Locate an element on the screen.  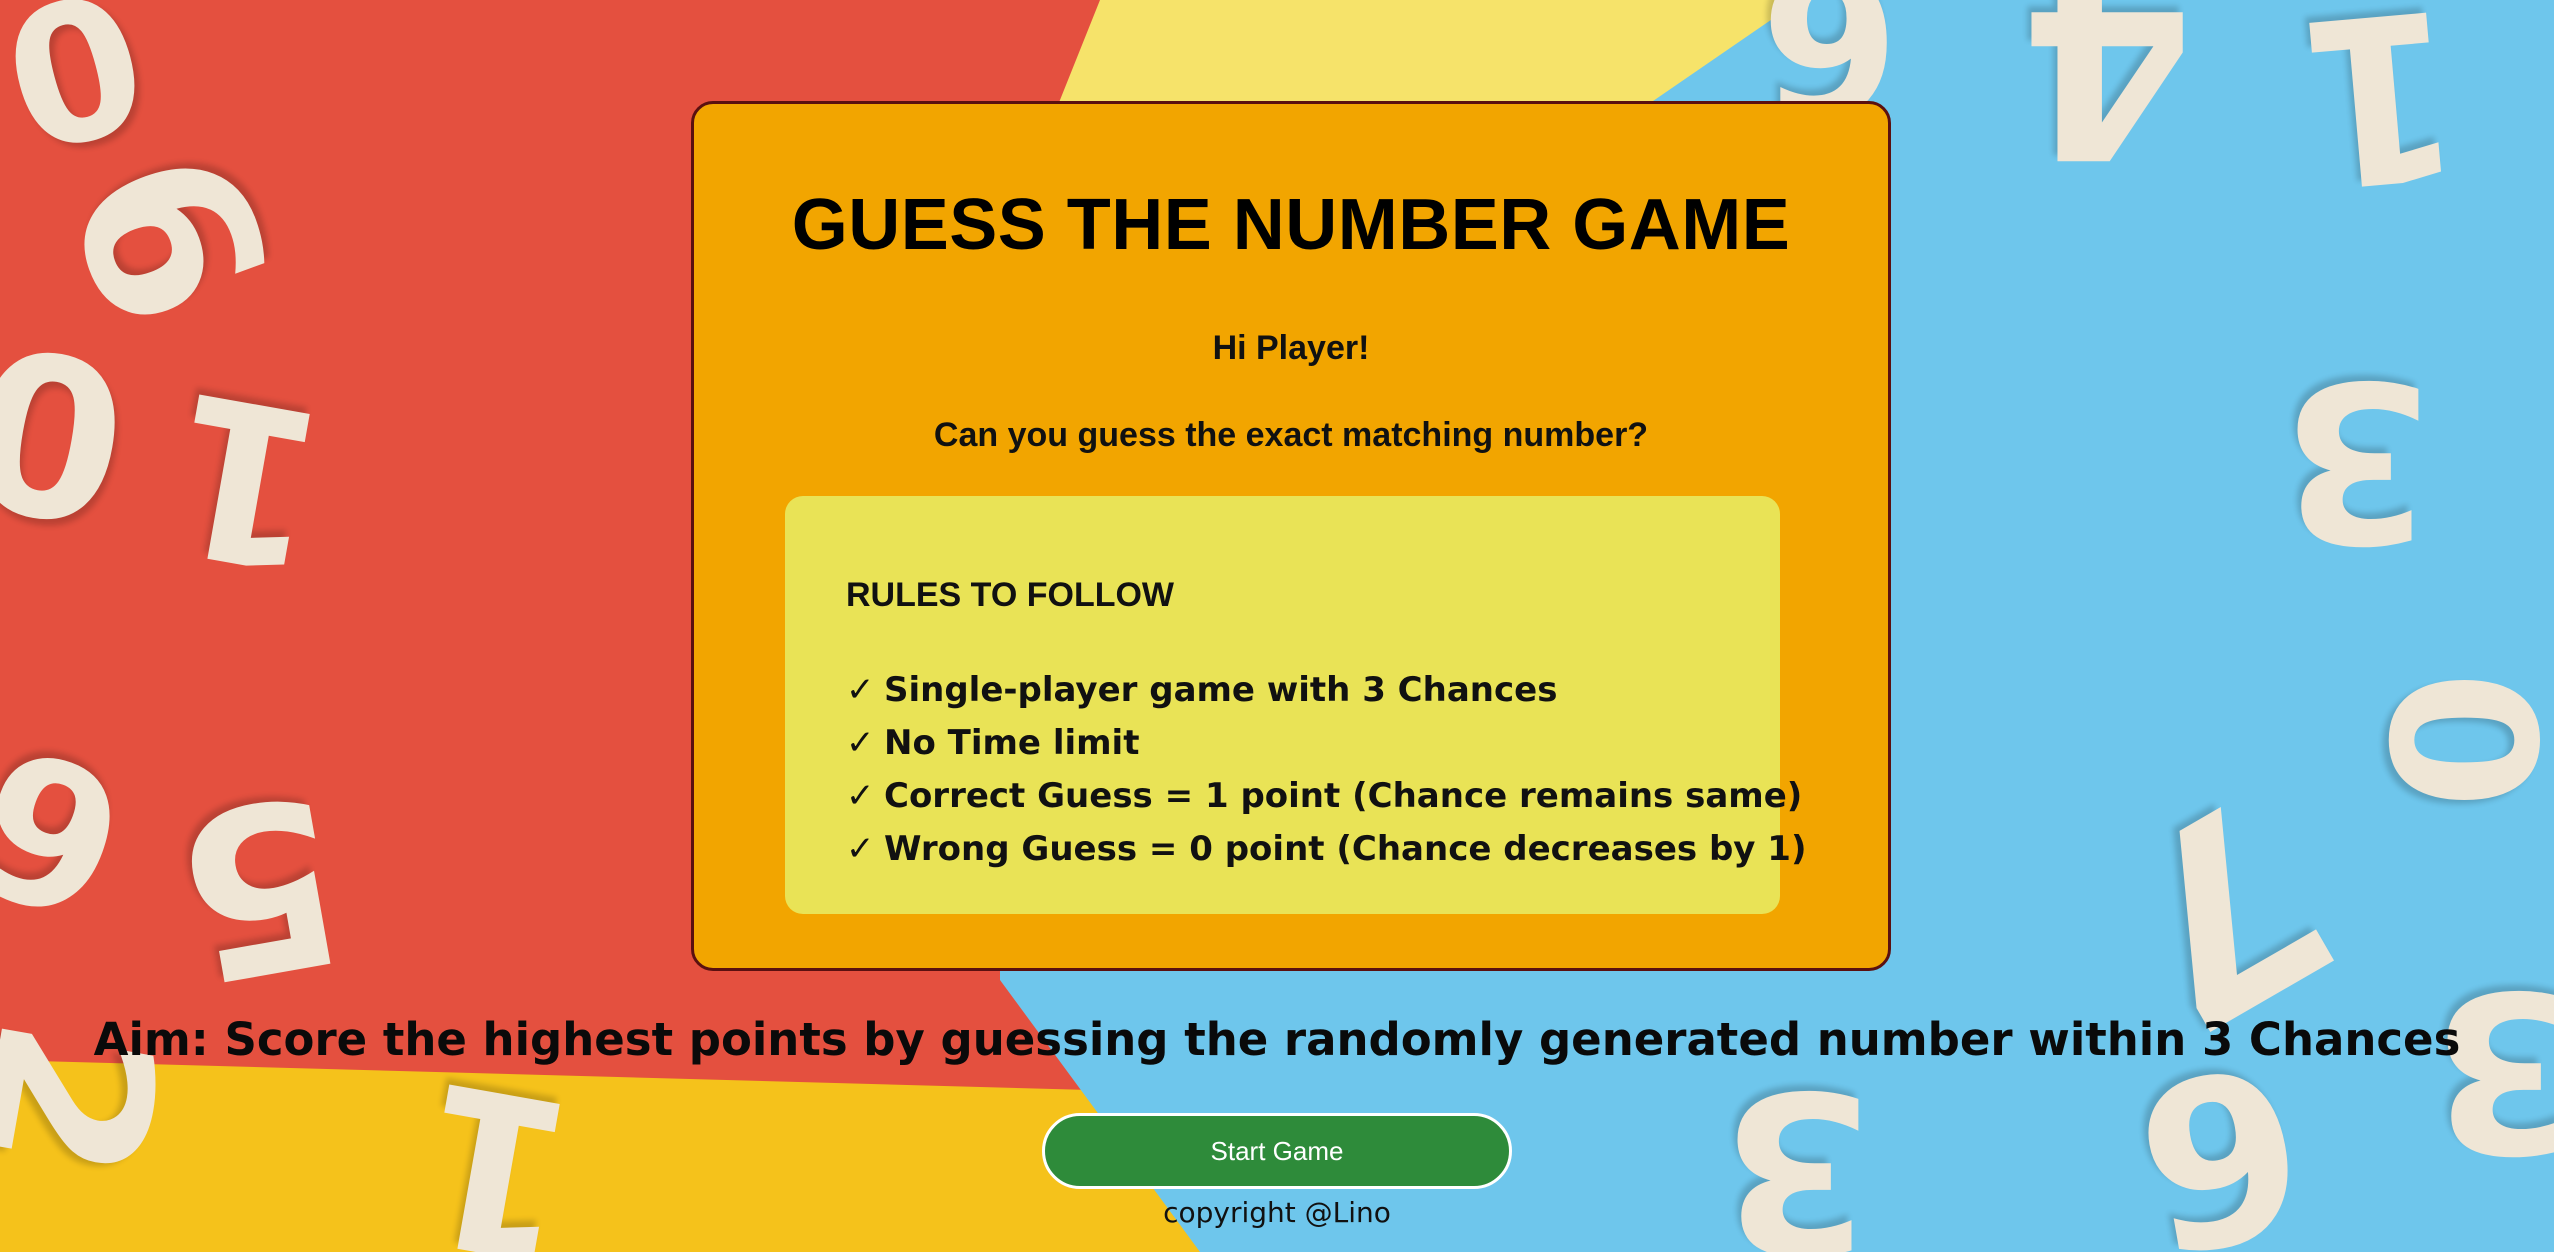
rule-item: ✓ No Time limit is located at coordinates (1326, 743).